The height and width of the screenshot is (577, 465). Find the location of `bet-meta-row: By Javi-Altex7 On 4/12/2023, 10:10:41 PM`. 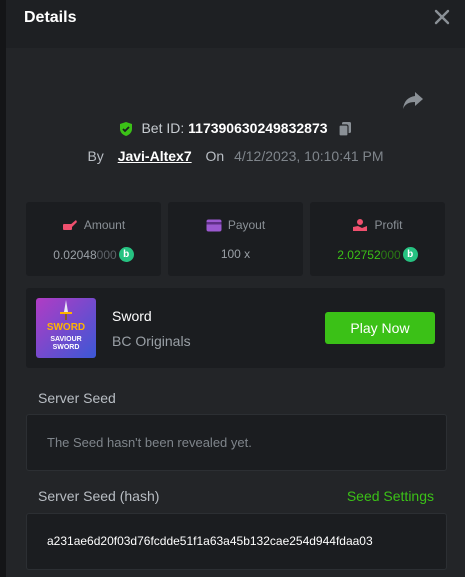

bet-meta-row: By Javi-Altex7 On 4/12/2023, 10:10:41 PM is located at coordinates (235, 156).